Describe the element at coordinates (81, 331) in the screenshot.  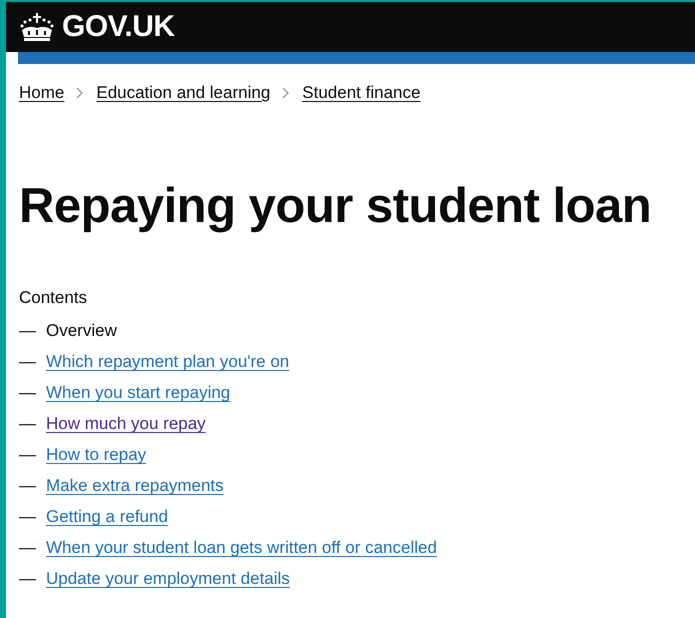
I see `current-section: Overview` at that location.